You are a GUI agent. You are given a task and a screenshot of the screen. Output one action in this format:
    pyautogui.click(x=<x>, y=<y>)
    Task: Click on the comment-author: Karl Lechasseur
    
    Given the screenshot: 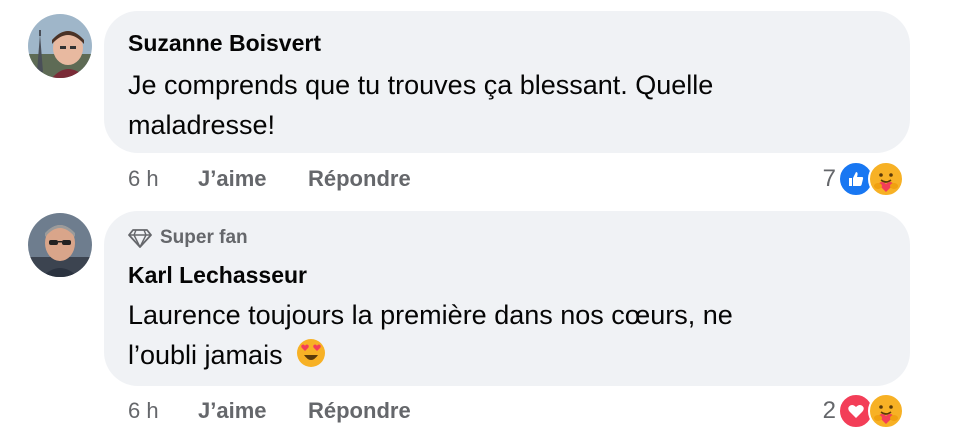 What is the action you would take?
    pyautogui.click(x=519, y=275)
    